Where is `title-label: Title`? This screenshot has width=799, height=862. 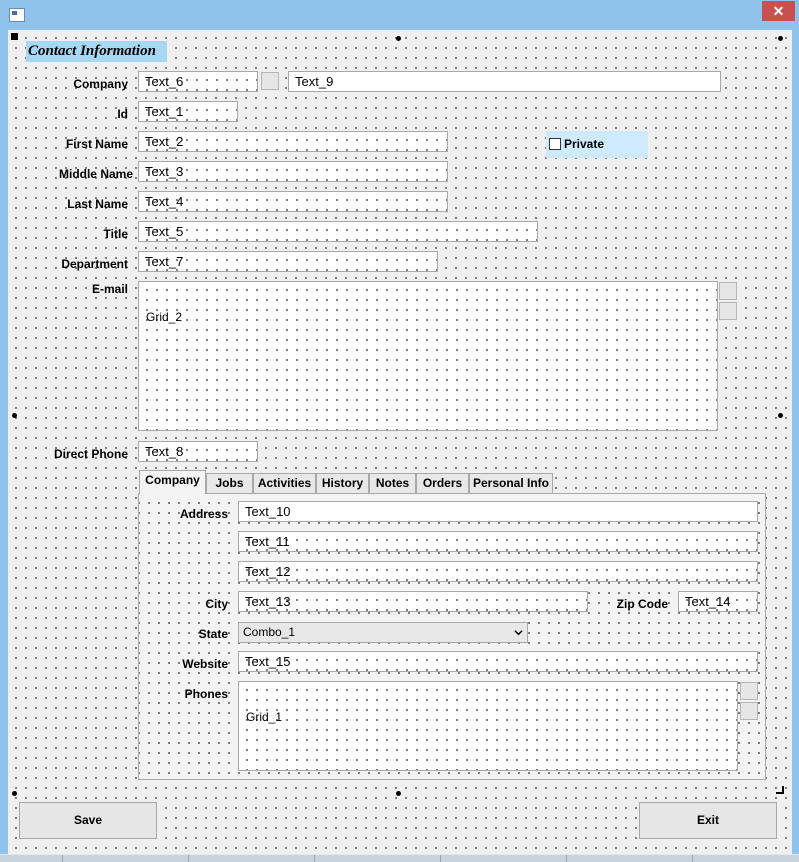
title-label: Title is located at coordinates (115, 234).